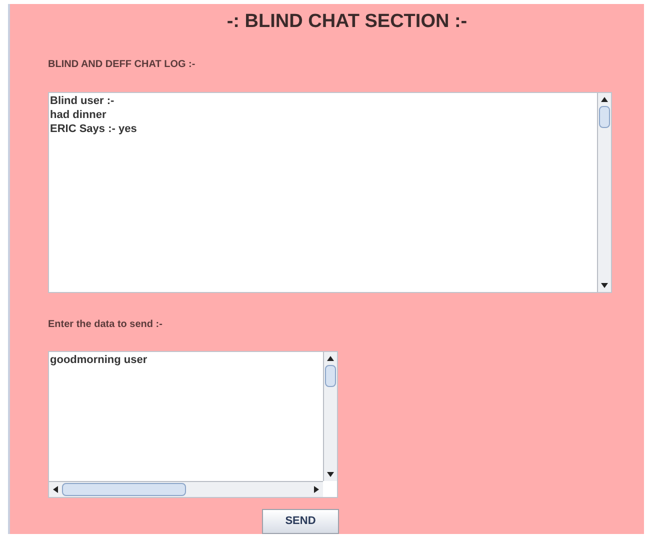  What do you see at coordinates (94, 129) in the screenshot?
I see `chat-message: ERIC Says :- yes` at bounding box center [94, 129].